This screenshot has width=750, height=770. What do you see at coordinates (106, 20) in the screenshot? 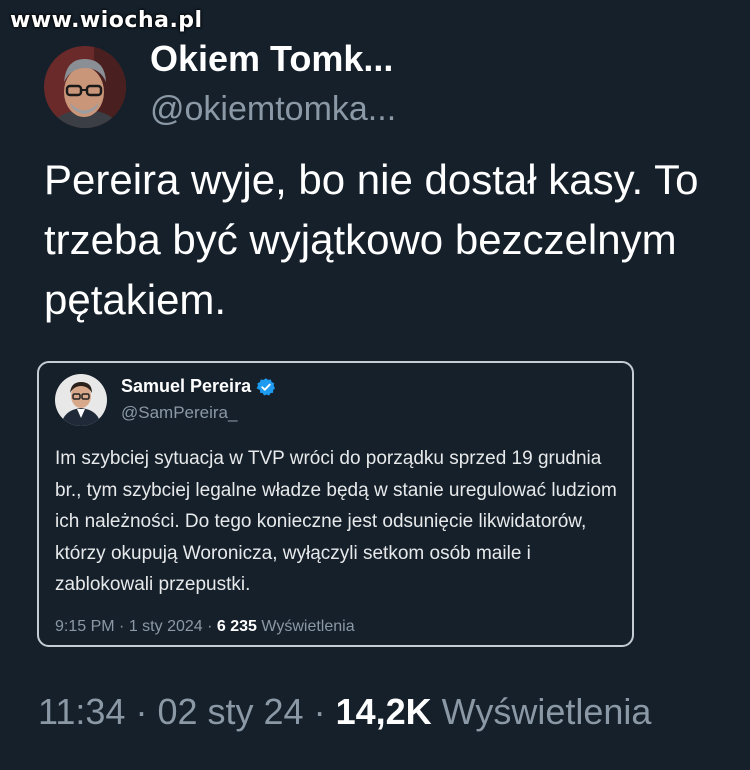
I see `watermark: www.wiocha.pl` at bounding box center [106, 20].